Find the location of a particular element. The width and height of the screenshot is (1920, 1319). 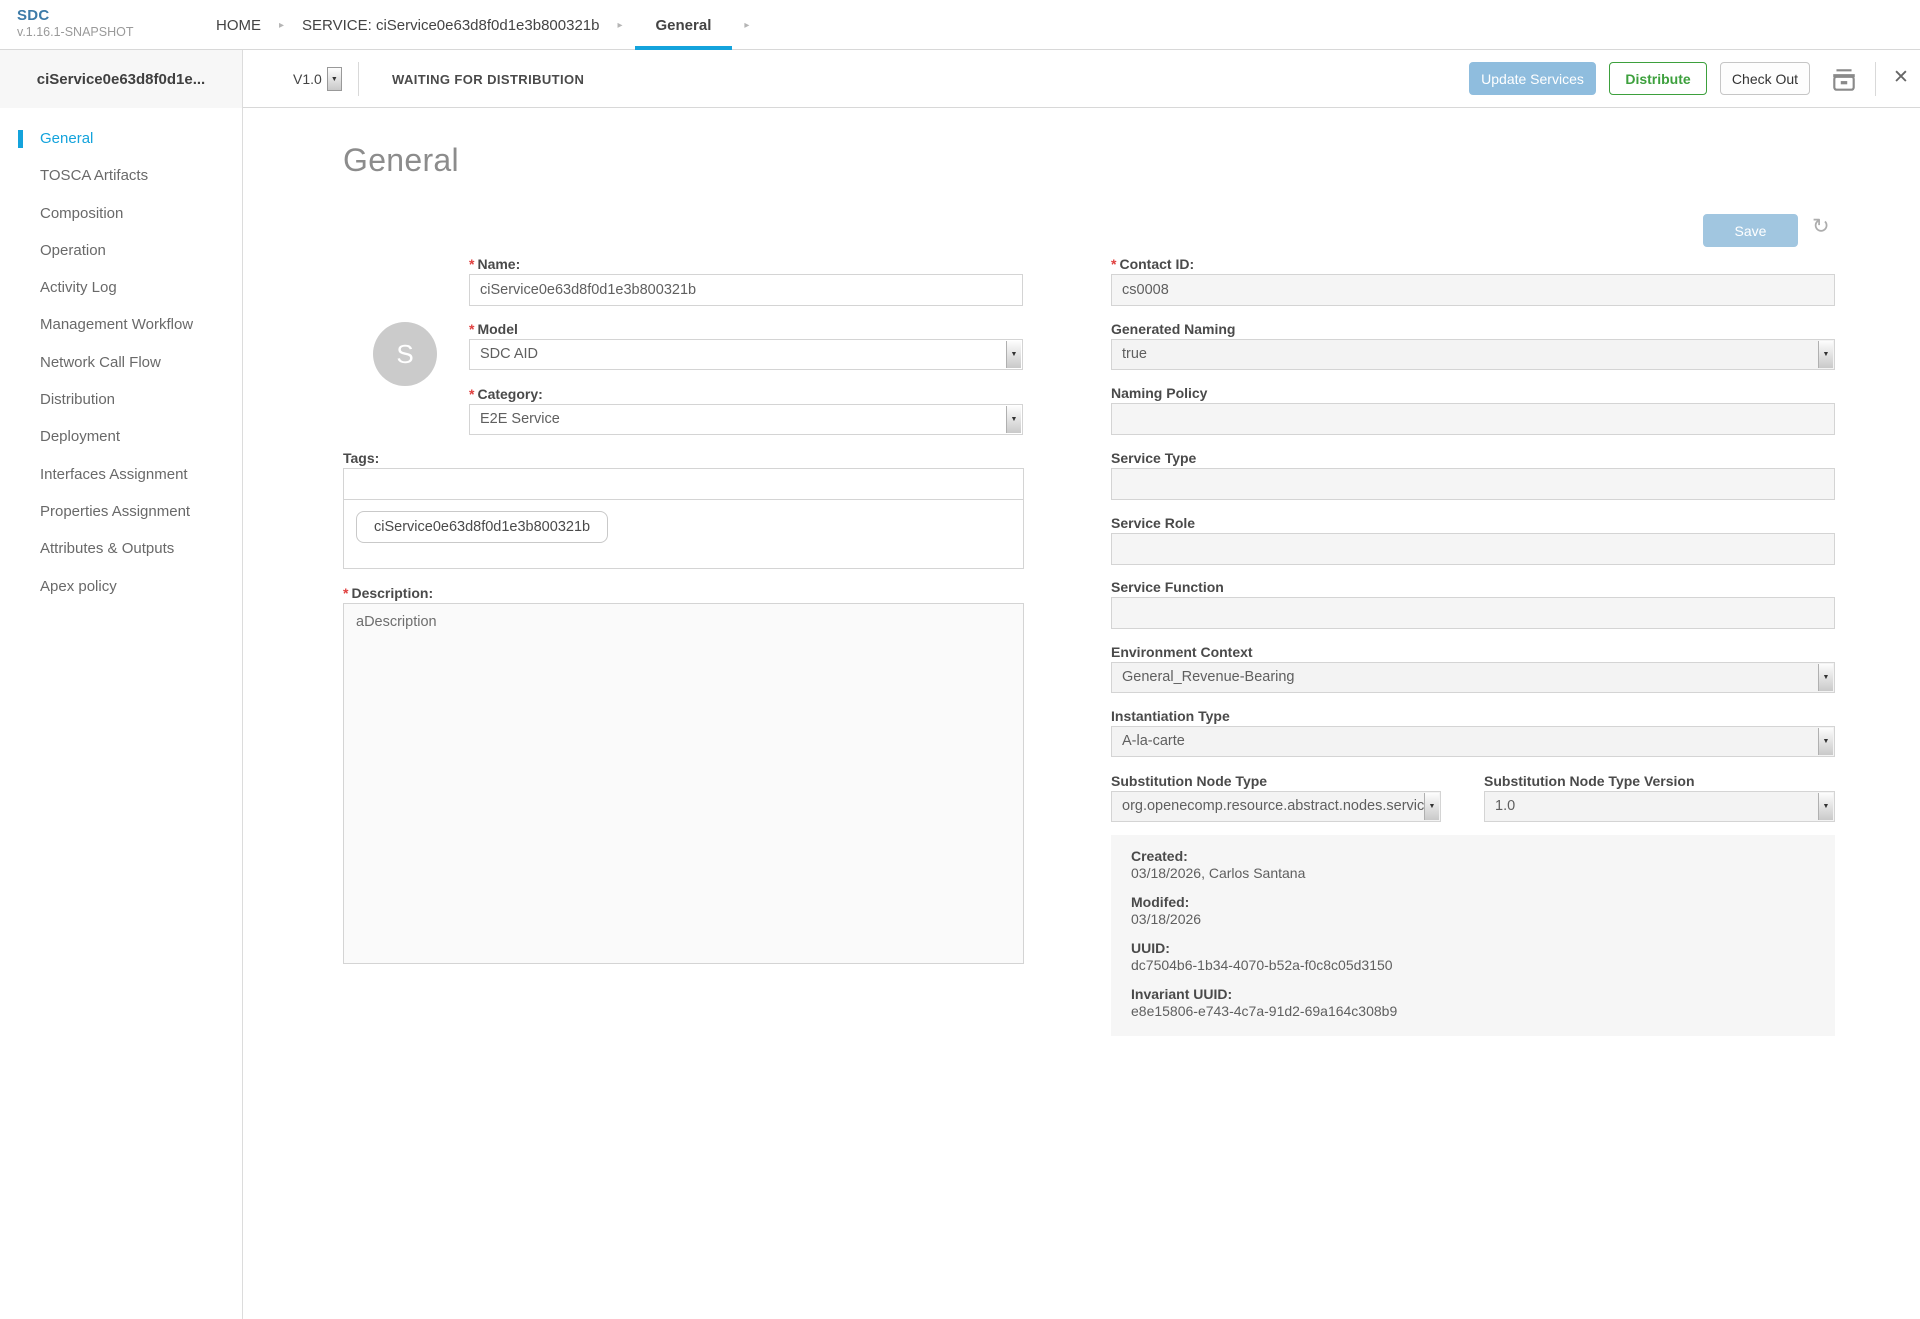

generated-naming-select: true ▼ is located at coordinates (1473, 354).